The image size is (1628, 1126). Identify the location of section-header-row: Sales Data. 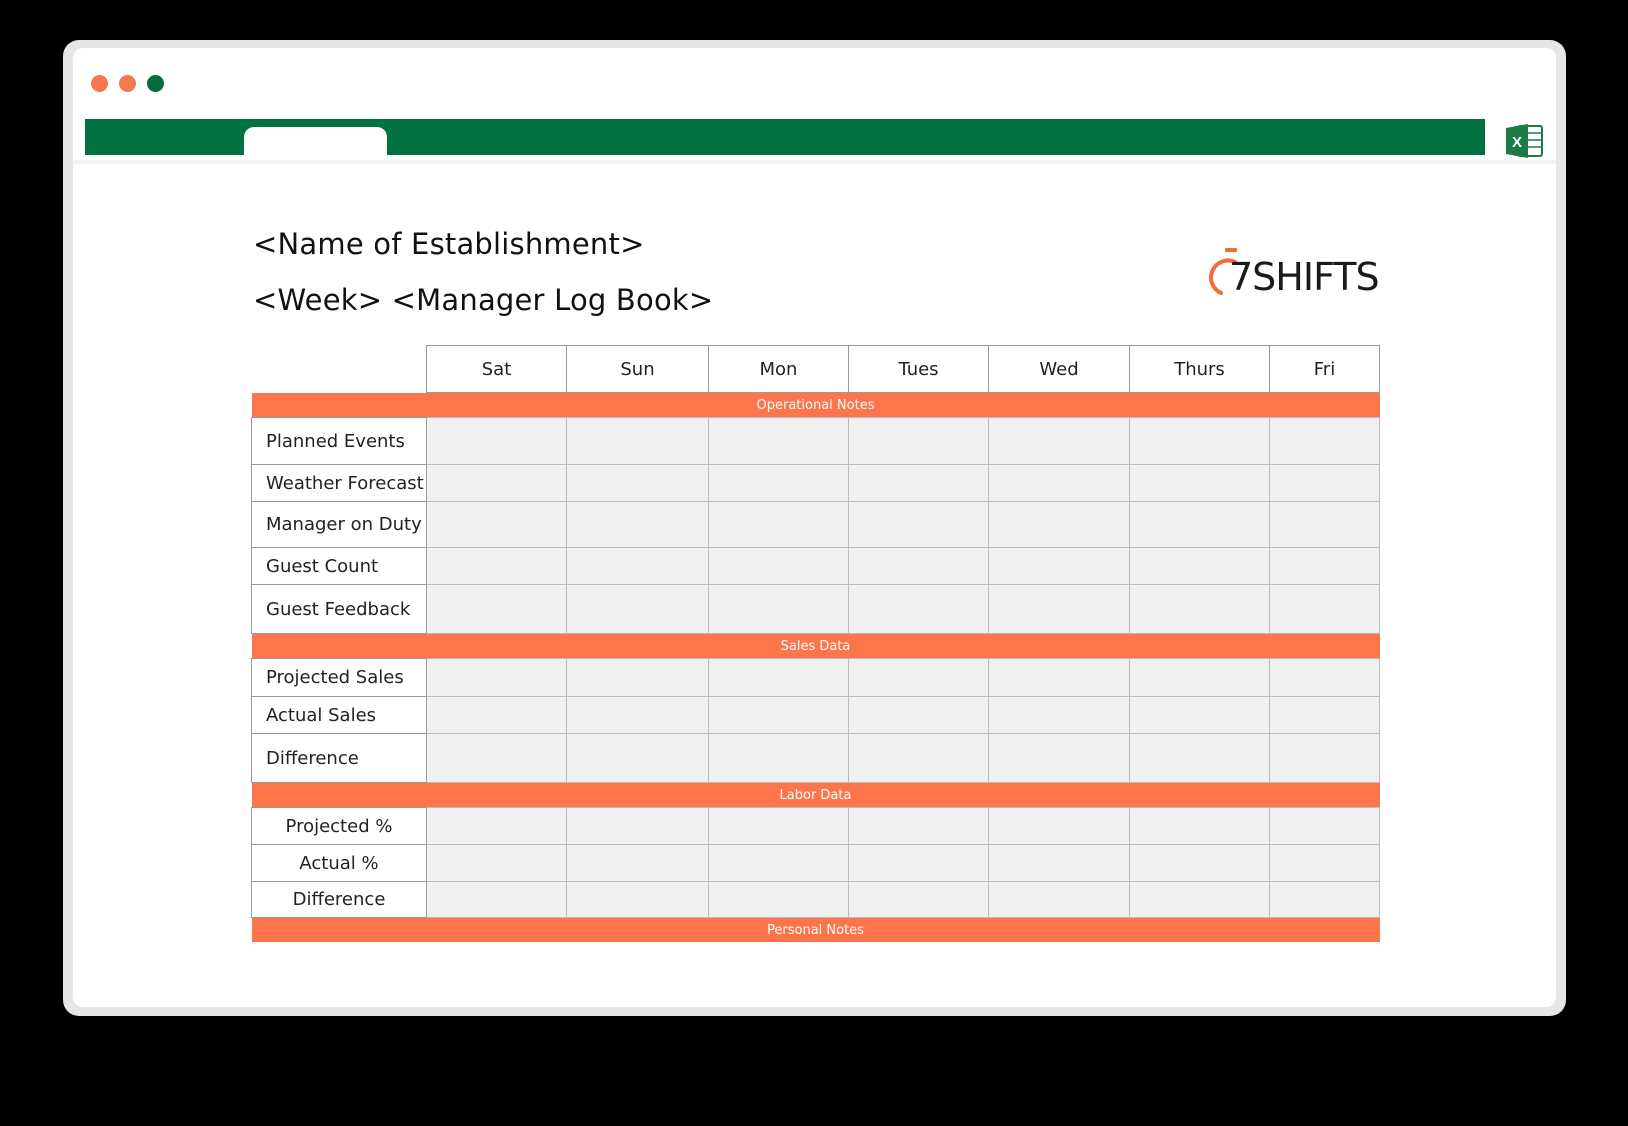
(815, 646).